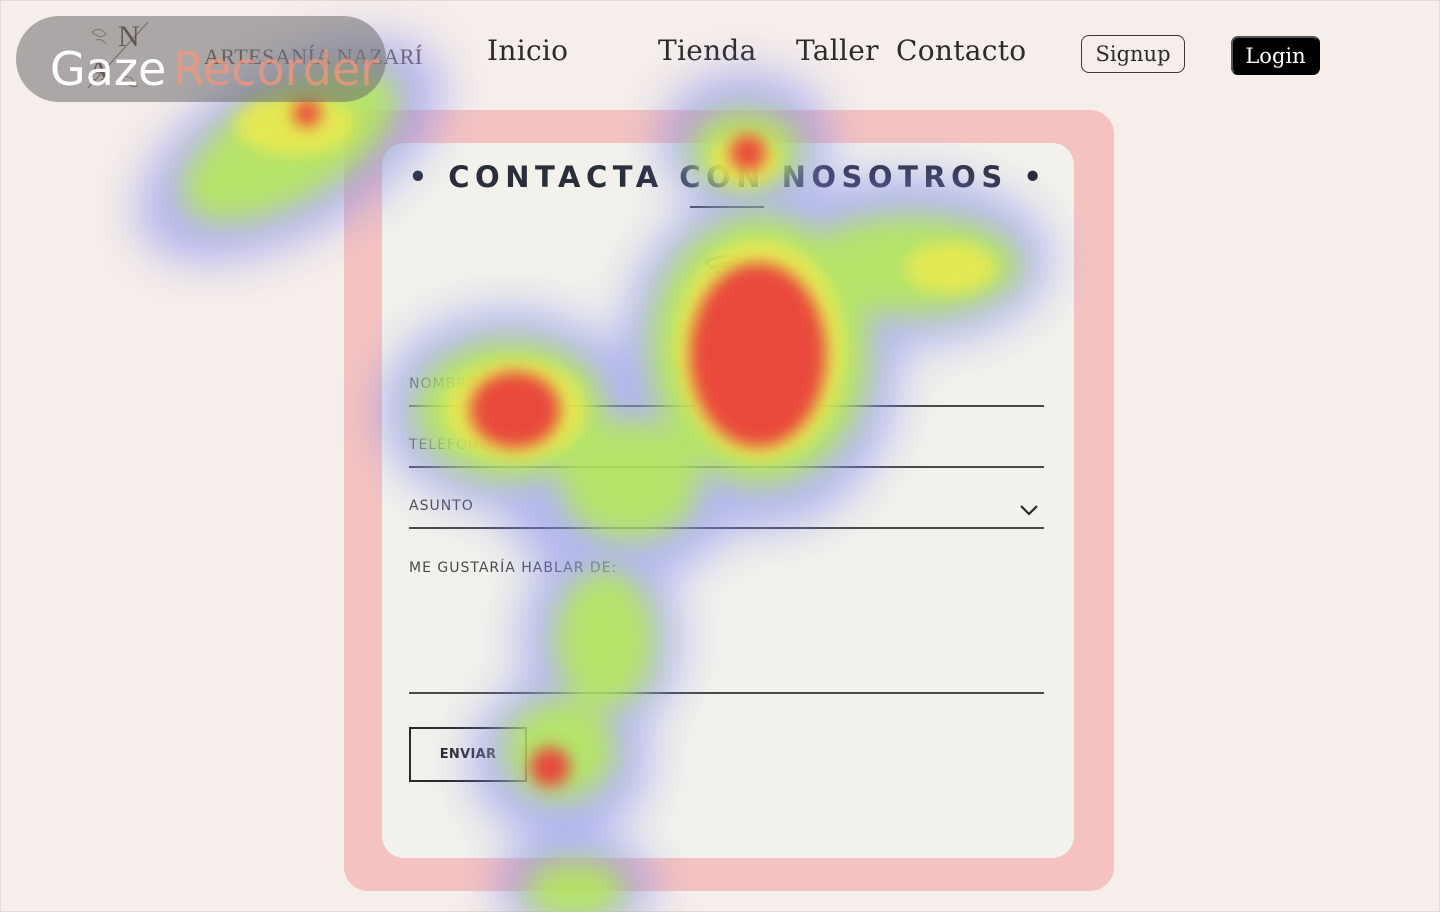 The height and width of the screenshot is (912, 1440). I want to click on title-underline, so click(727, 207).